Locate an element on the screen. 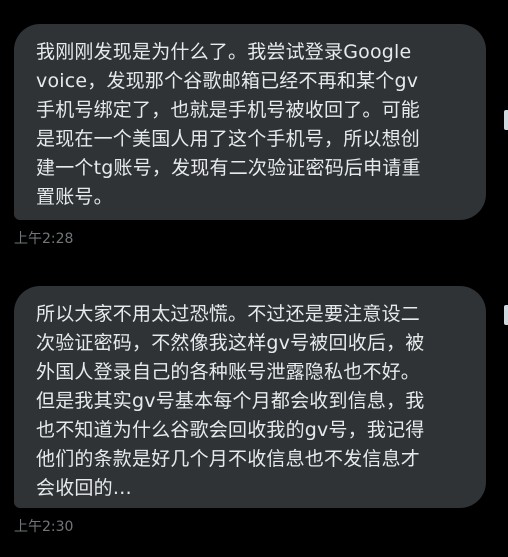 The width and height of the screenshot is (508, 557). message-text-line: voice，发现那个谷歌邮箱已经不再和某个gv is located at coordinates (227, 81).